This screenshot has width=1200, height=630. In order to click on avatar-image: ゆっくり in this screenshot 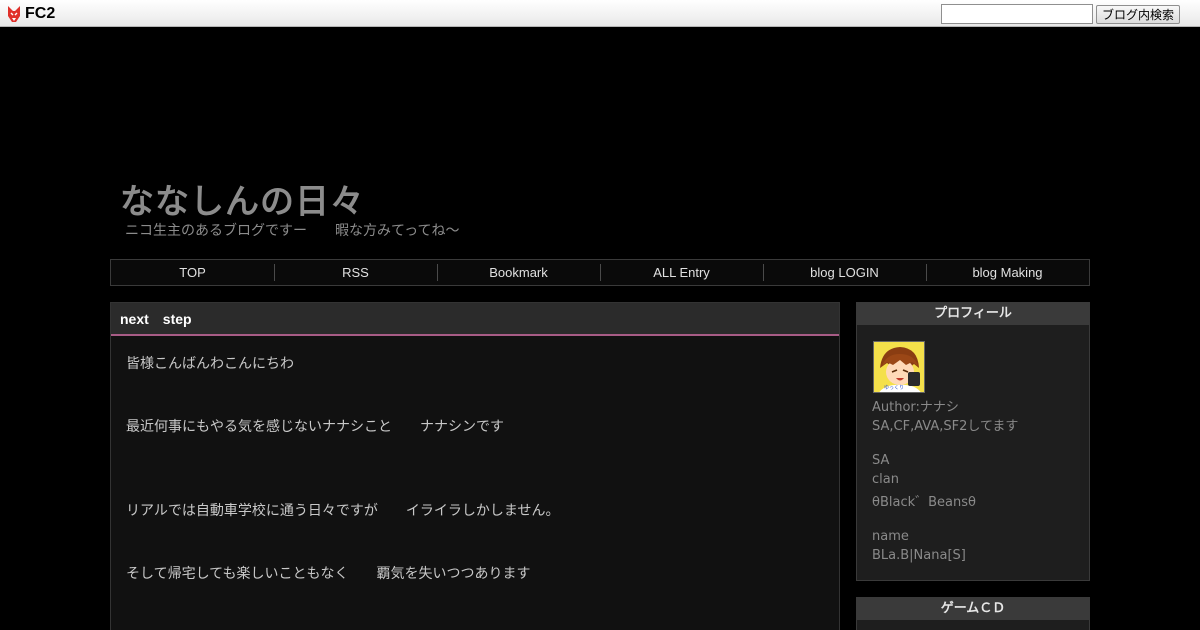, I will do `click(899, 367)`.